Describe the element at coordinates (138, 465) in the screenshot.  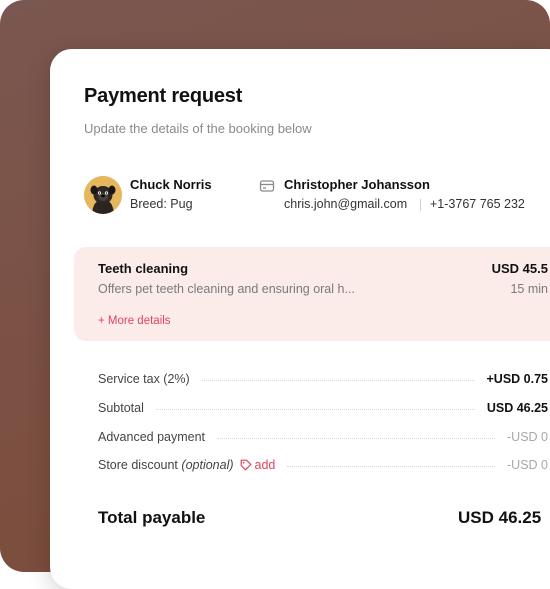
I see `store-discount-text: Store discount` at that location.